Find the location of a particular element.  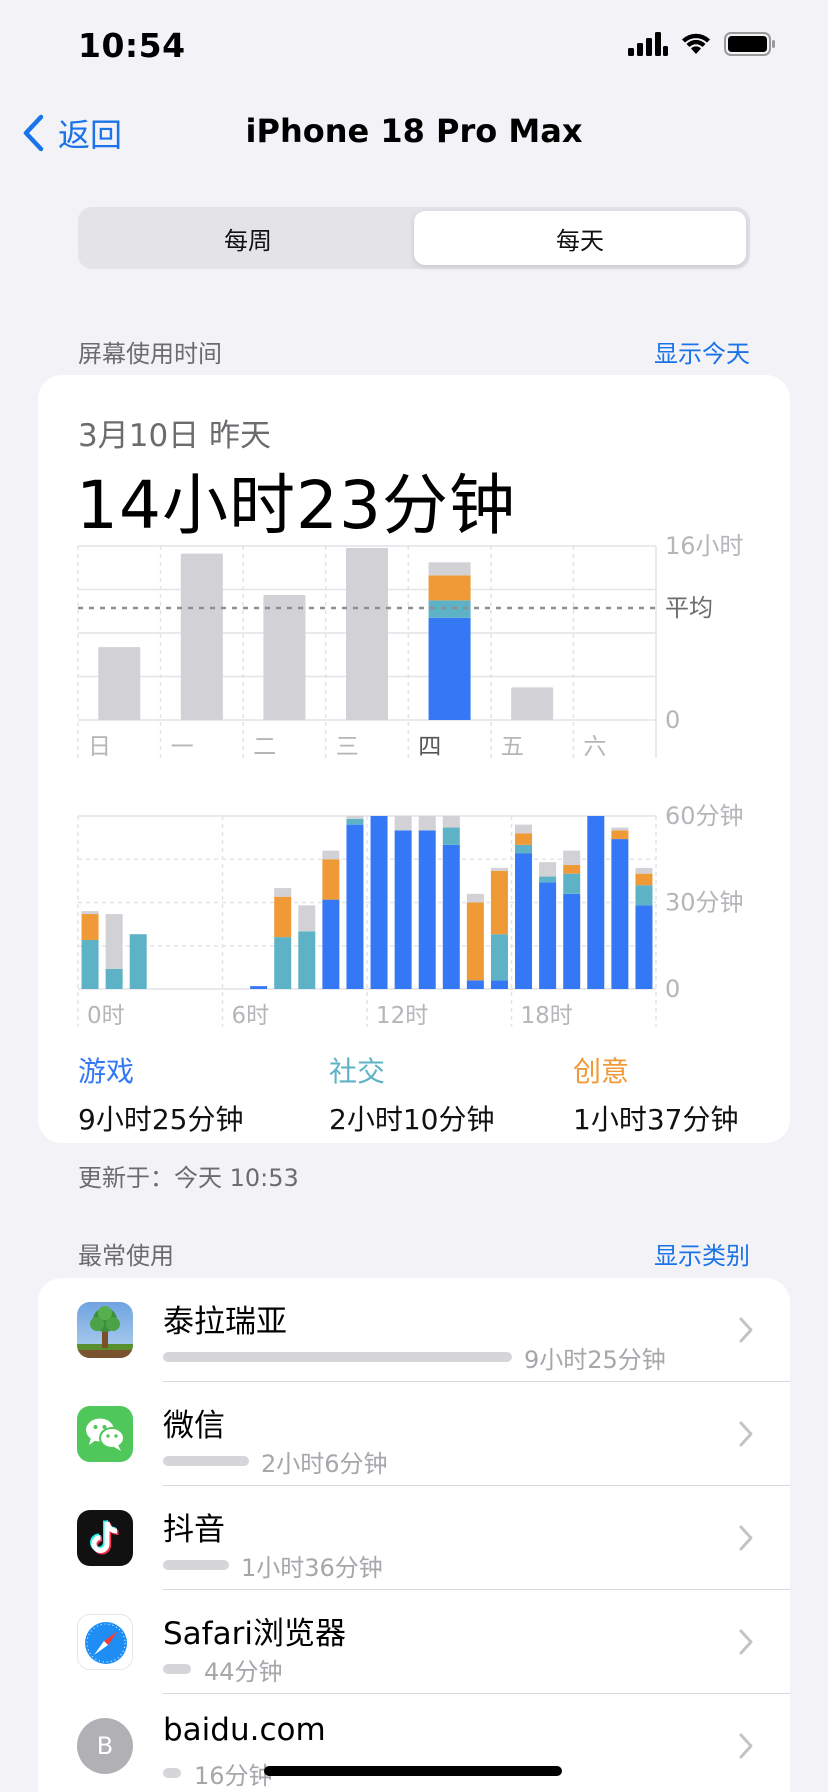

app-row-douyin: 抖音 1小时36分钟 is located at coordinates (414, 1538).